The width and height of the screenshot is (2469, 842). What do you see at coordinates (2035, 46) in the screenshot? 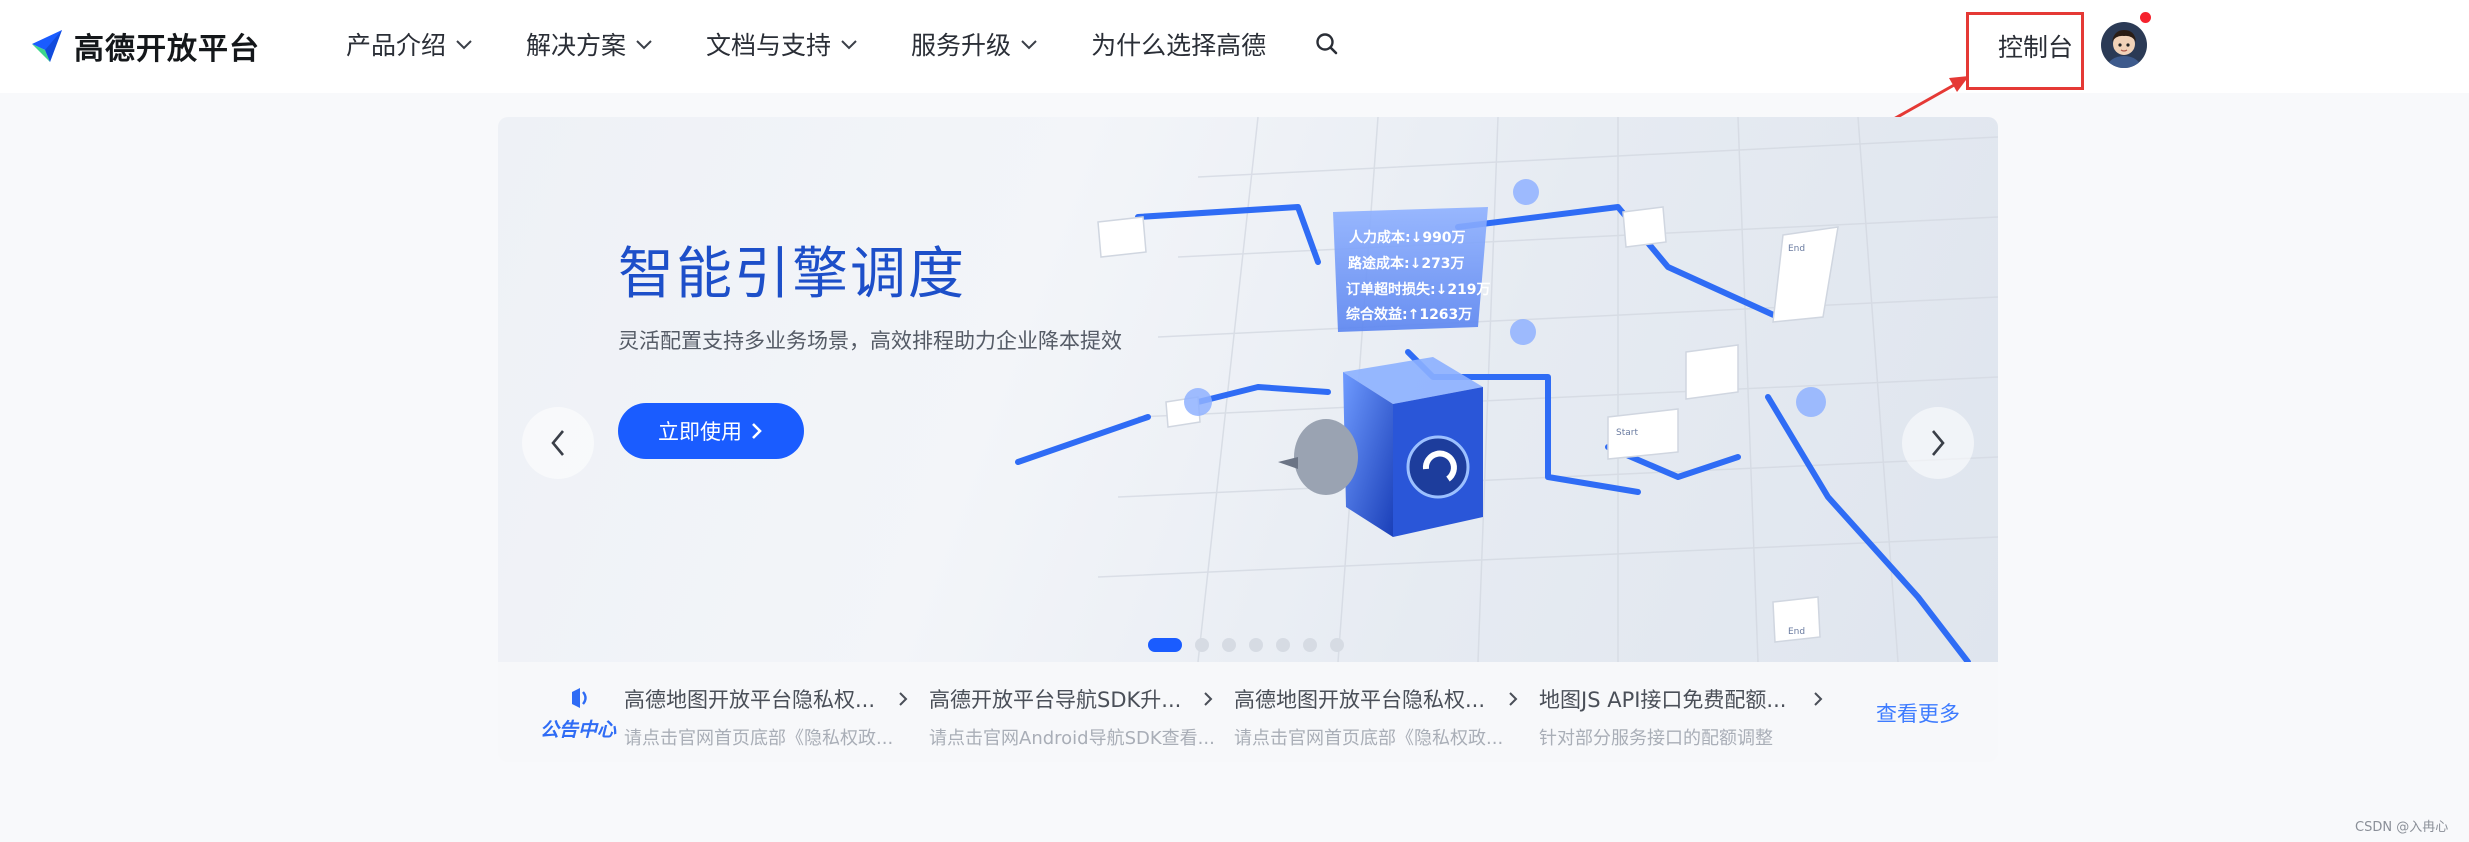
I see `console-link: 控制台` at bounding box center [2035, 46].